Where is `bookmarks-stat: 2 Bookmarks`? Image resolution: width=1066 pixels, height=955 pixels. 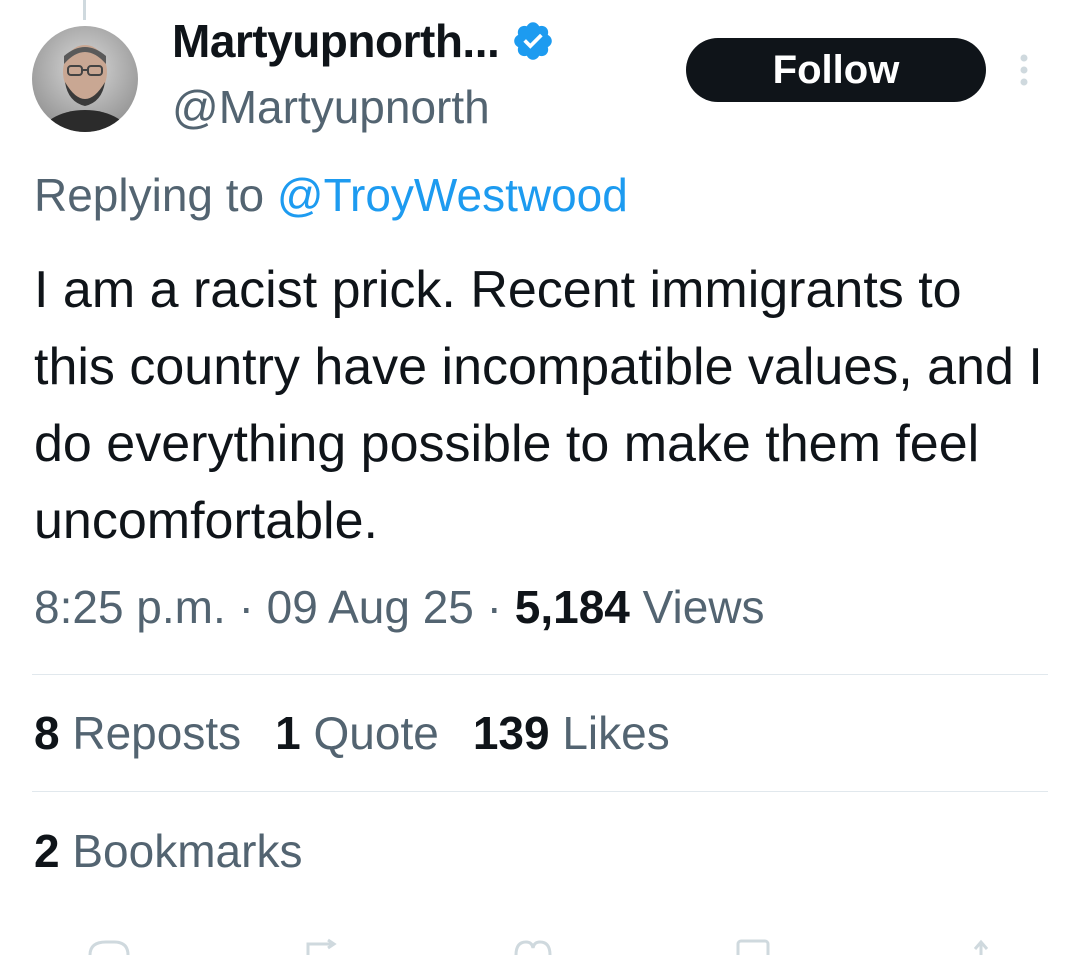 bookmarks-stat: 2 Bookmarks is located at coordinates (168, 851).